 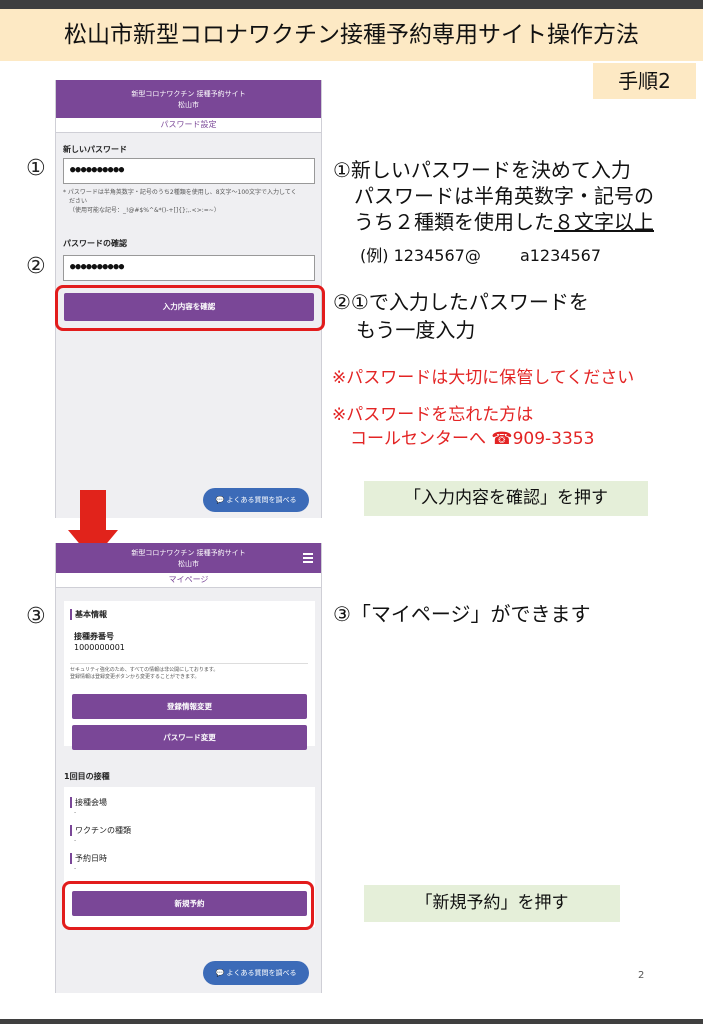 What do you see at coordinates (99, 647) in the screenshot?
I see `ticket-number-value: 1000000001` at bounding box center [99, 647].